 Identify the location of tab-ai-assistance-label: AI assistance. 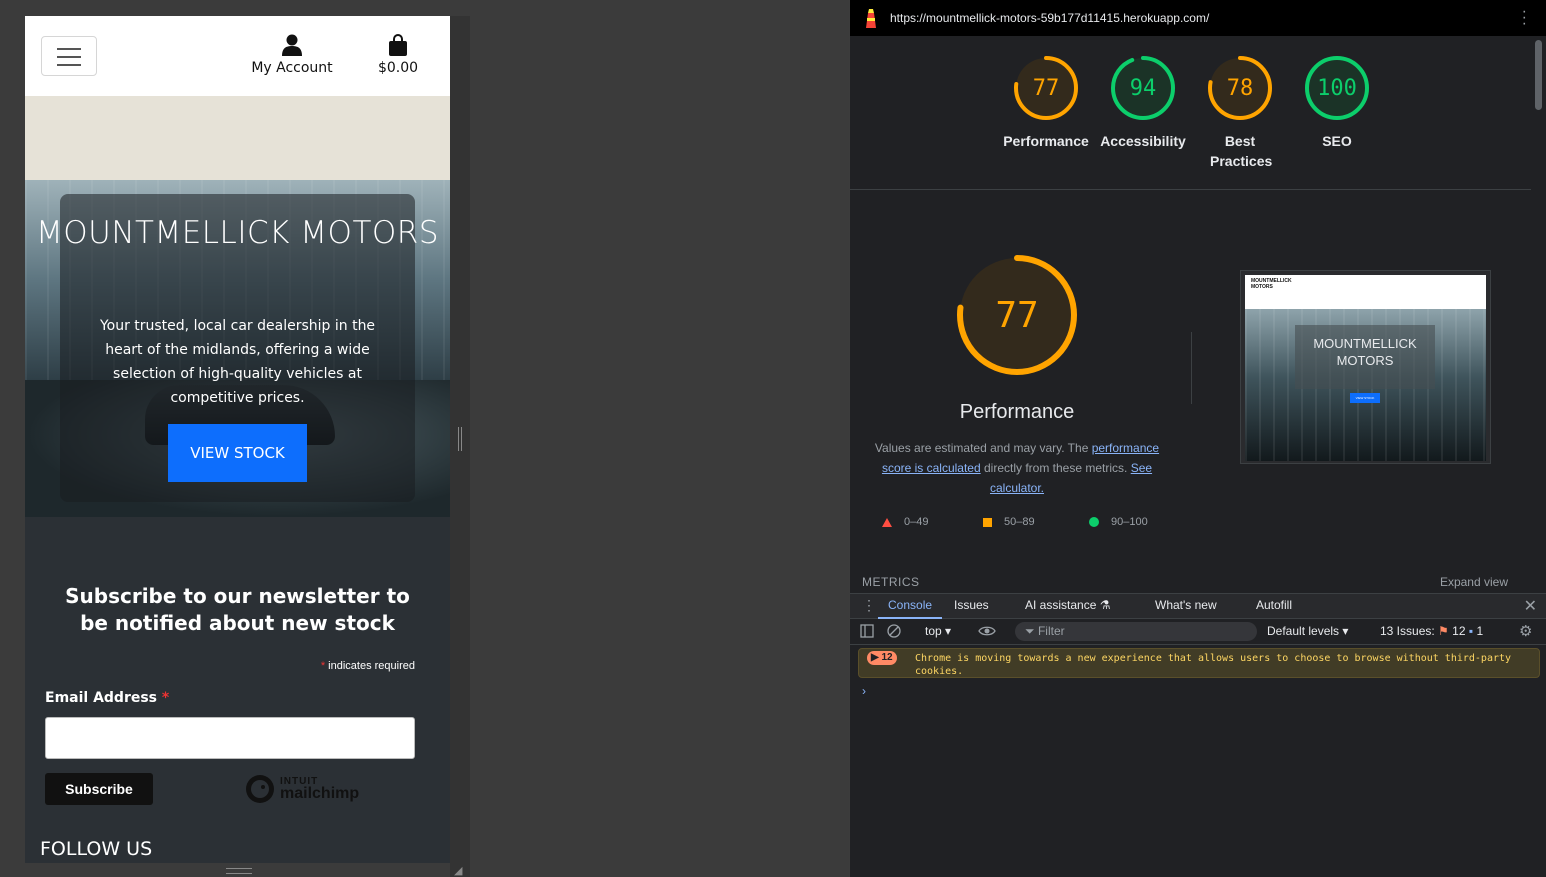
(1061, 605).